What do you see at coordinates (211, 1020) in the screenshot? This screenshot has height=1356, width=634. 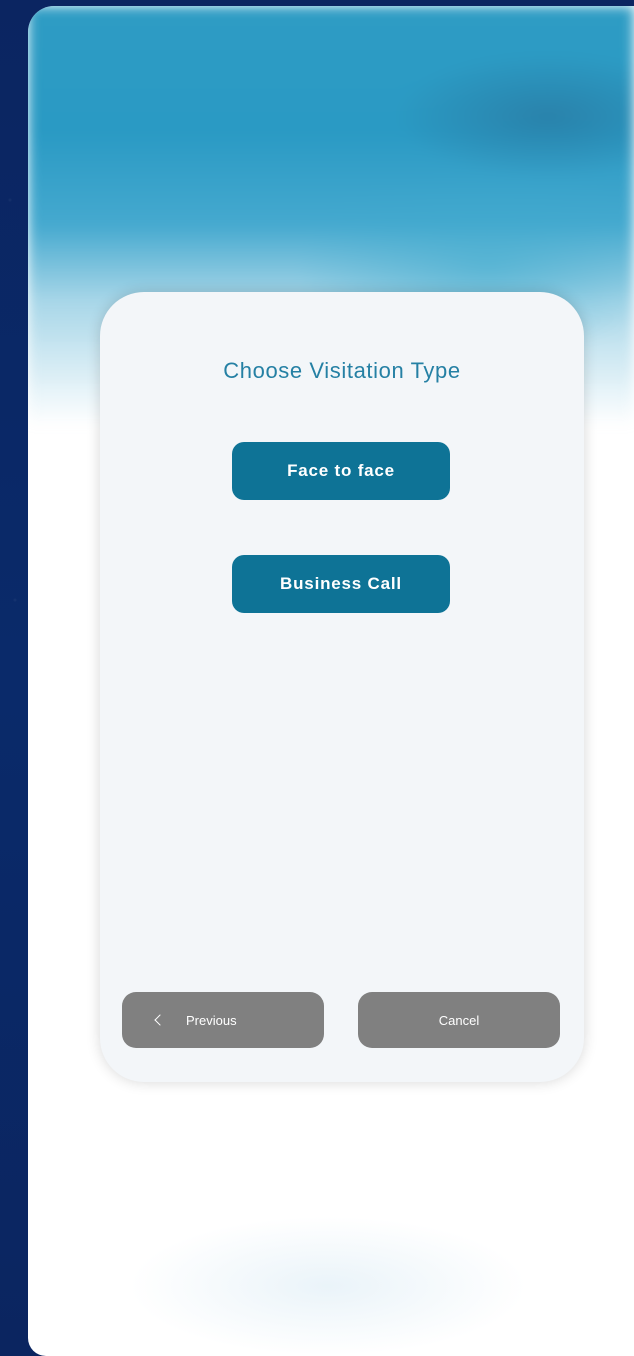 I see `previous-label: Previous` at bounding box center [211, 1020].